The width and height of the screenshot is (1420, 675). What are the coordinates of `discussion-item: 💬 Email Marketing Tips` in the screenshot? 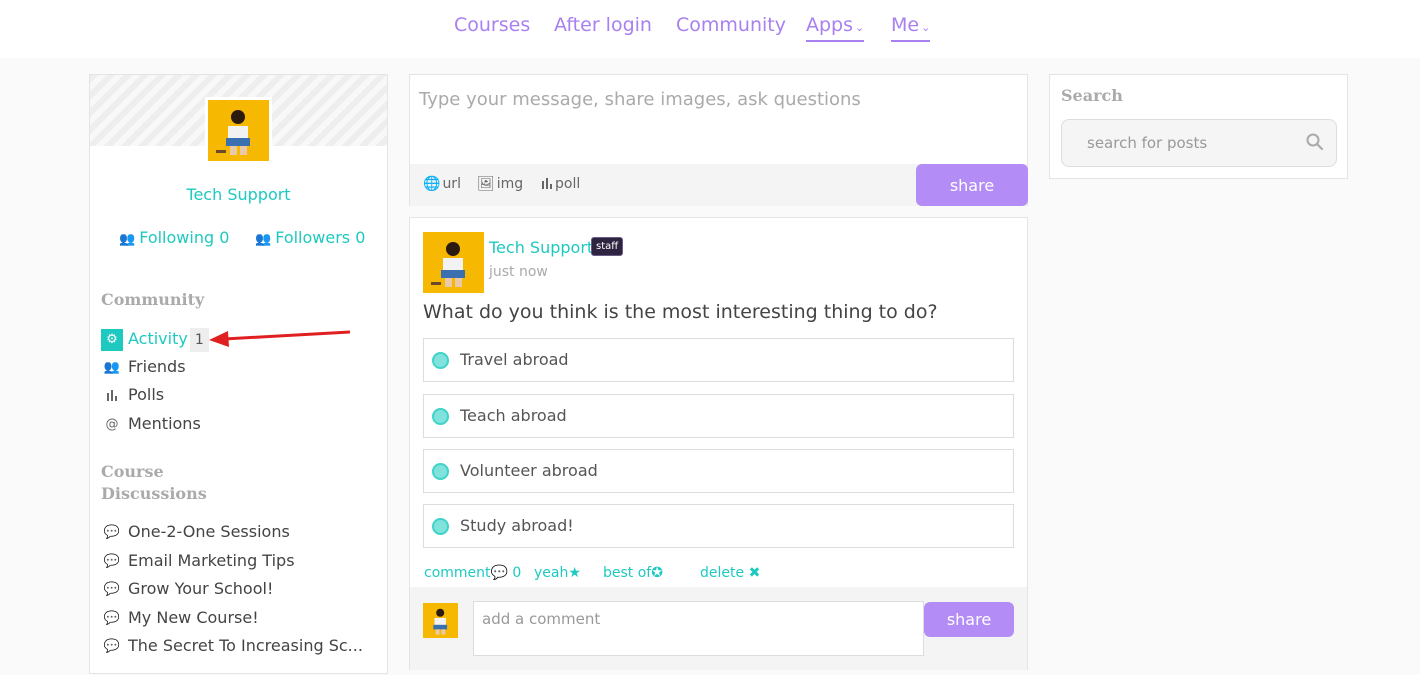 It's located at (198, 561).